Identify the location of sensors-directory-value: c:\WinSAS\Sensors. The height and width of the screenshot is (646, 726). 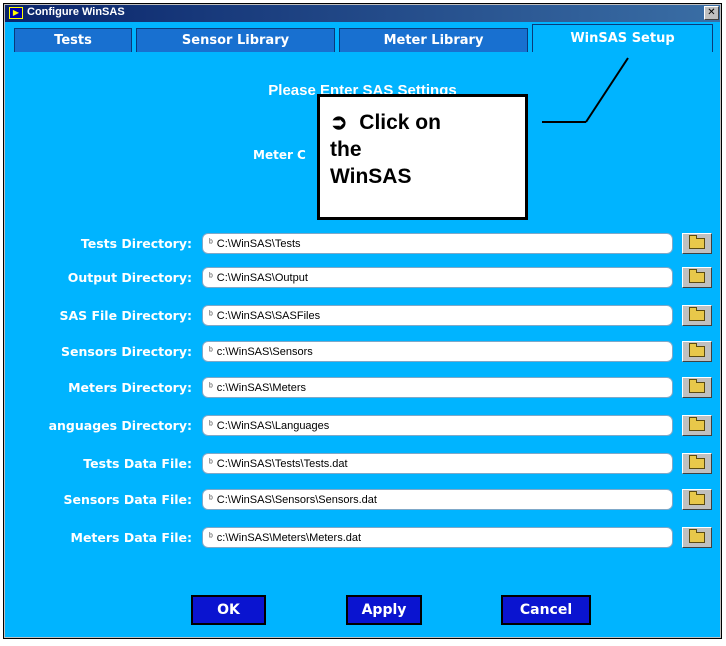
(264, 351).